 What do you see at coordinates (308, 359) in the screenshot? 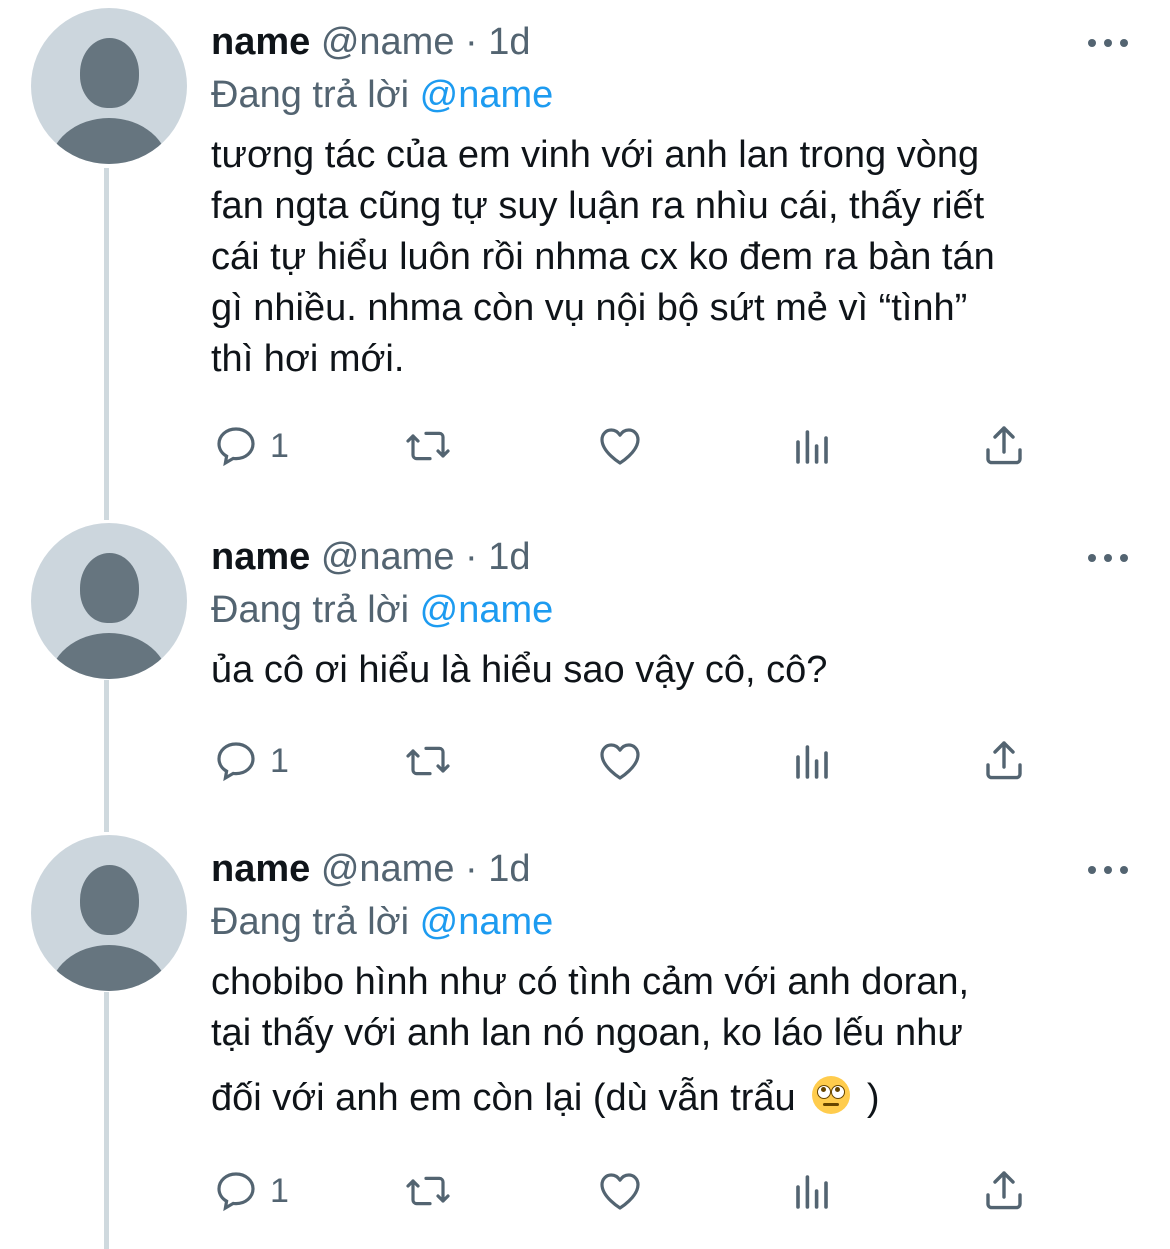
I see `text-line: thì hơi mới.` at bounding box center [308, 359].